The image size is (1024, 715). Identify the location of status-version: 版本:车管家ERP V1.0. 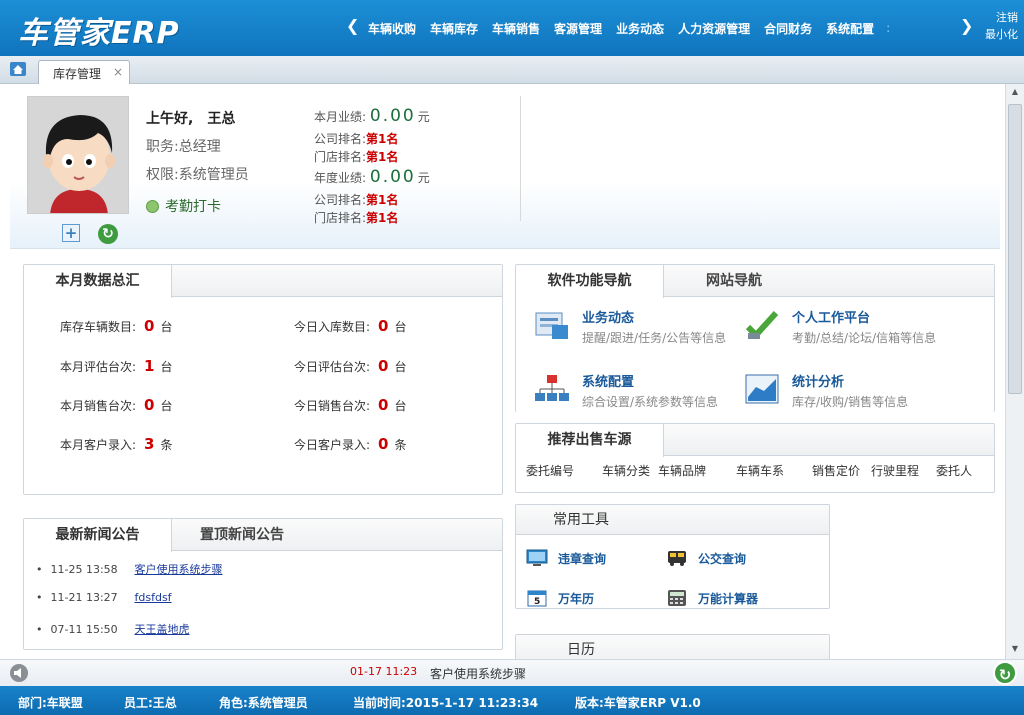
(638, 703).